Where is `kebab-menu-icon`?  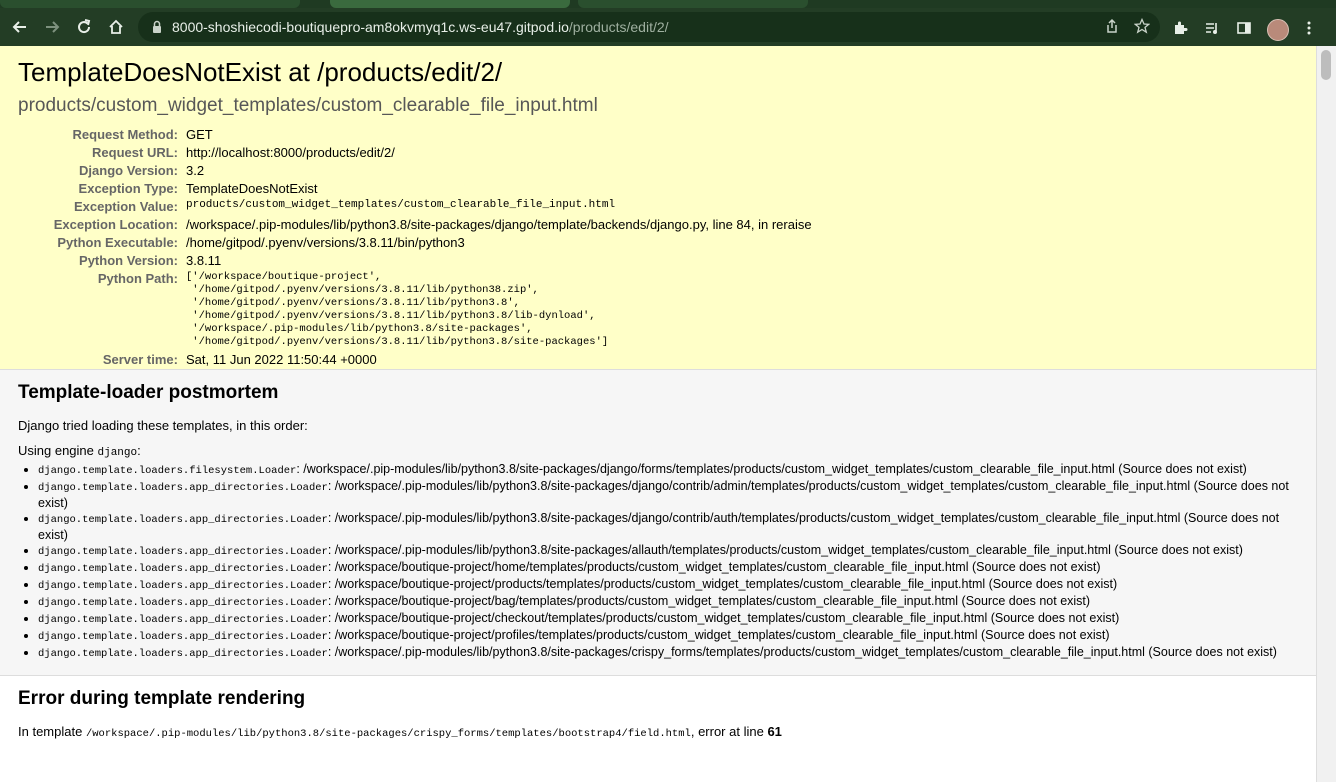 kebab-menu-icon is located at coordinates (1309, 28).